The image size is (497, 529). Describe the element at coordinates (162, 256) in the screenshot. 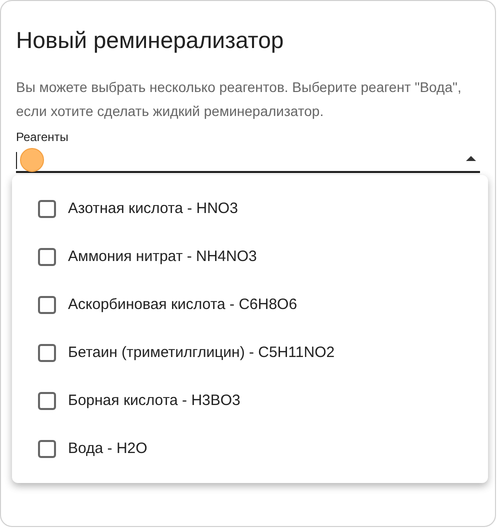

I see `option-label: Аммония нитрат - NH4NO3` at that location.